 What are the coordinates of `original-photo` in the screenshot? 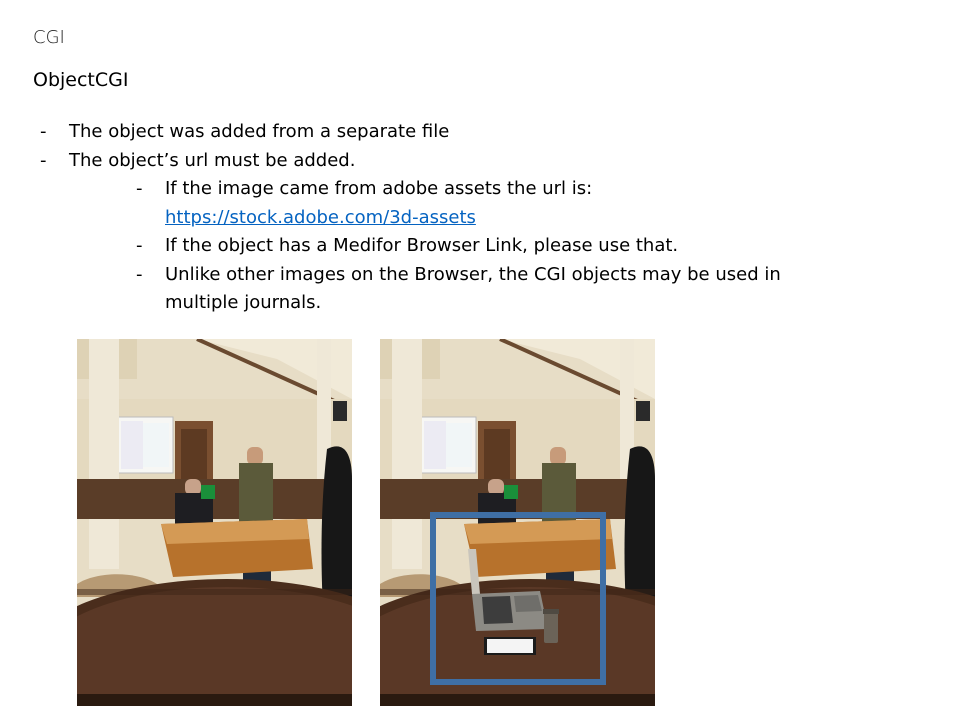 It's located at (214, 522).